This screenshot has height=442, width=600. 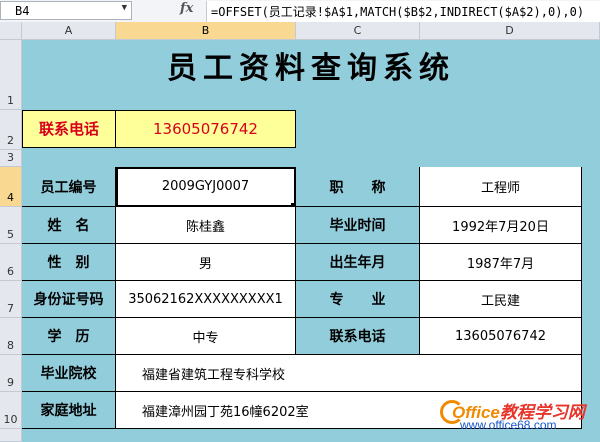 I want to click on row-header-10: 10, so click(x=11, y=410).